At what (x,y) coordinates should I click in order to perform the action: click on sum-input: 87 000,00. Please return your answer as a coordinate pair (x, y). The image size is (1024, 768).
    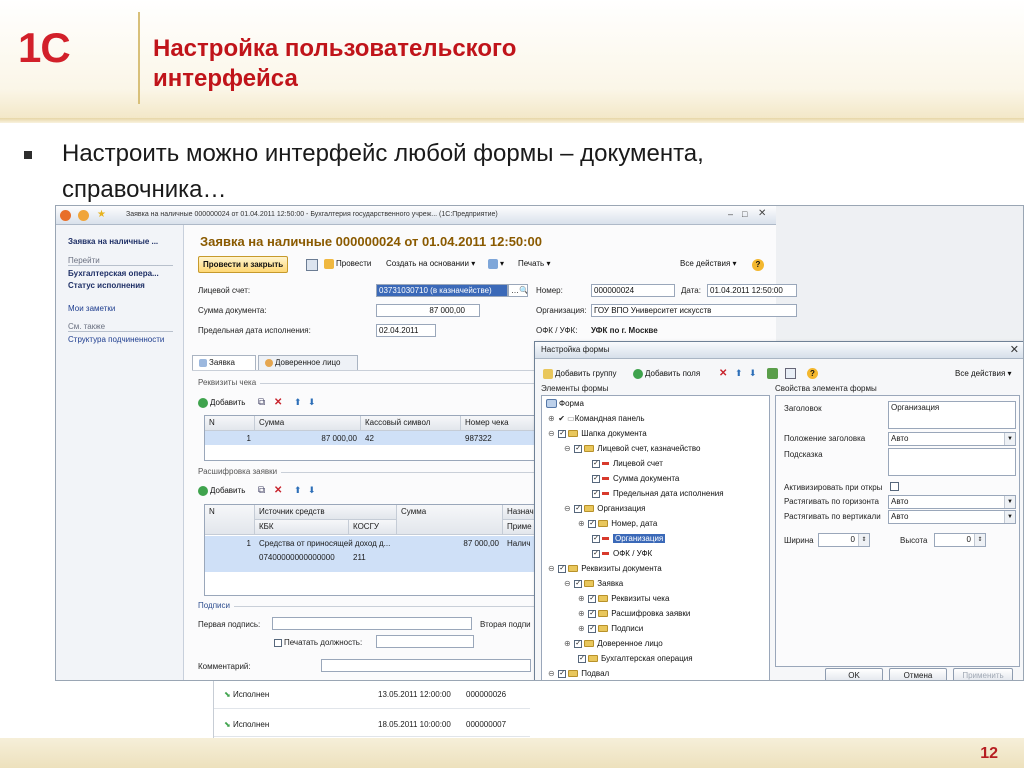
    Looking at the image, I should click on (428, 310).